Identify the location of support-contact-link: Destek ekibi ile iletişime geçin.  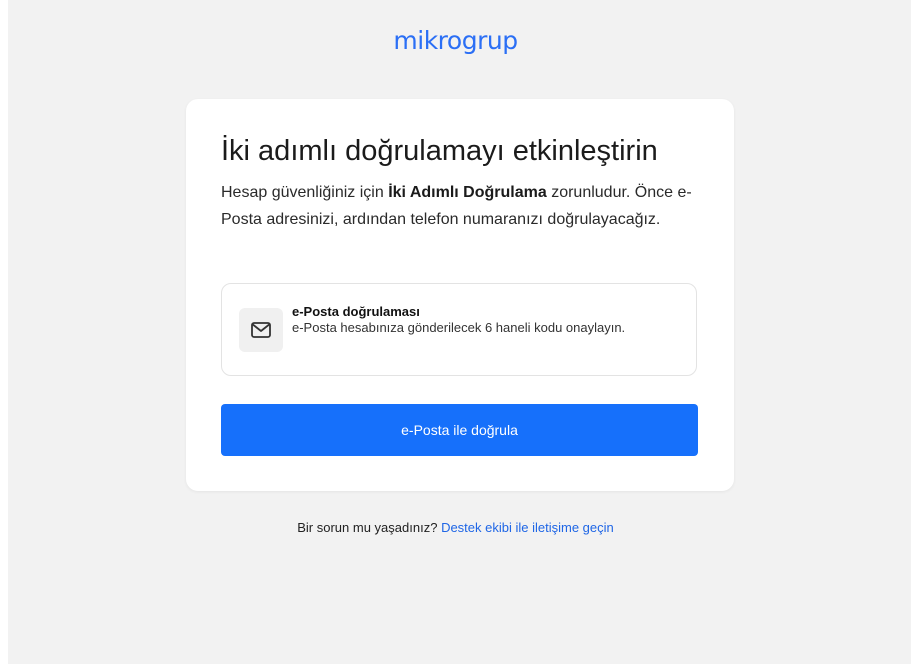
(527, 527).